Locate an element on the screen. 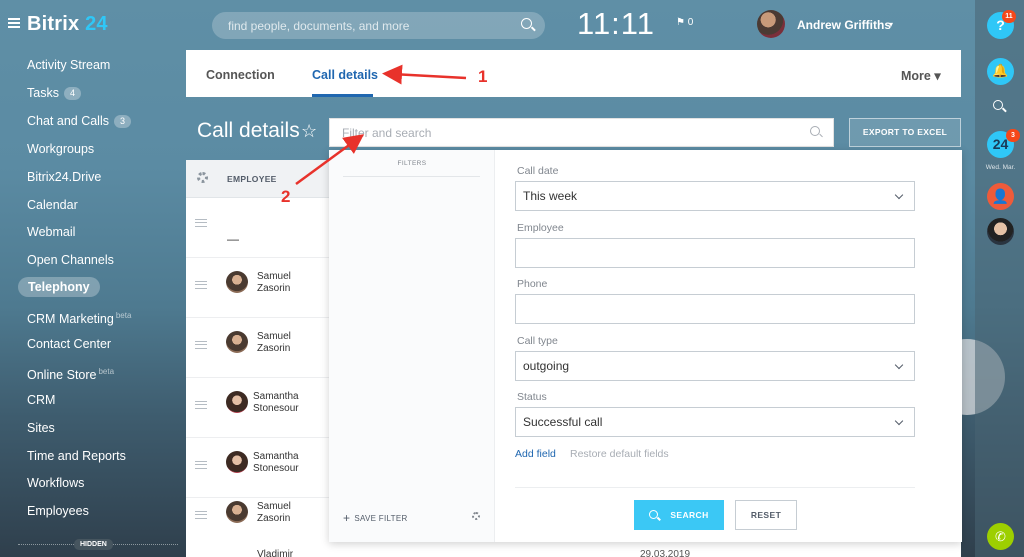 Image resolution: width=1024 pixels, height=557 pixels. first-name: Vladimir is located at coordinates (275, 553).